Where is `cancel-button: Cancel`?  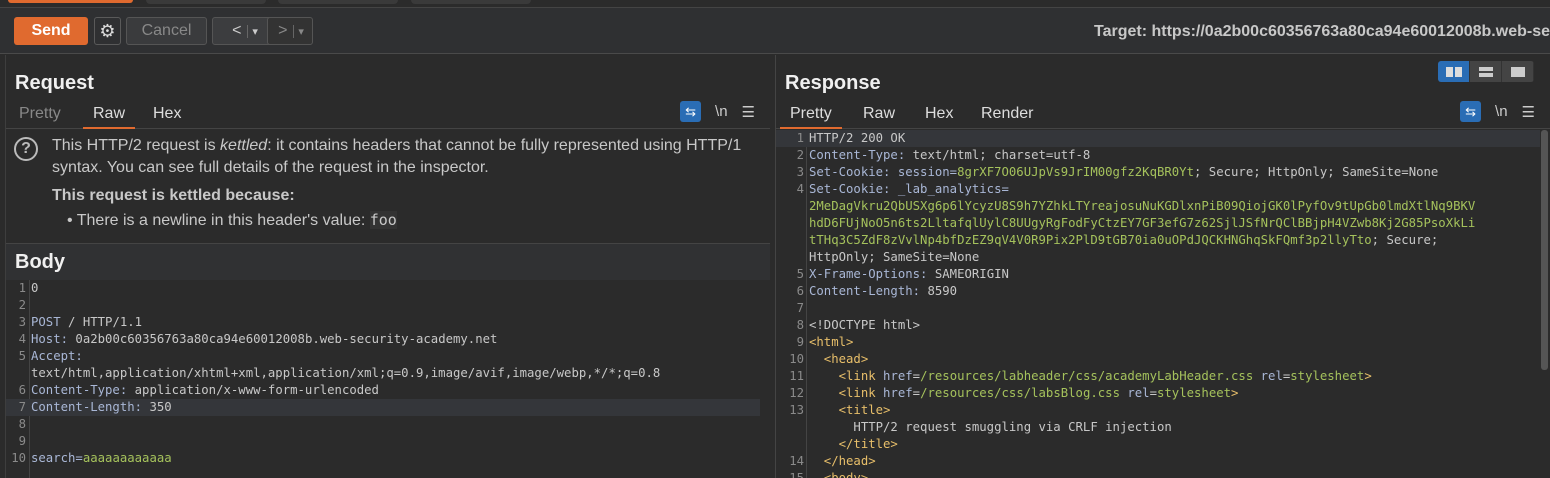
cancel-button: Cancel is located at coordinates (166, 31).